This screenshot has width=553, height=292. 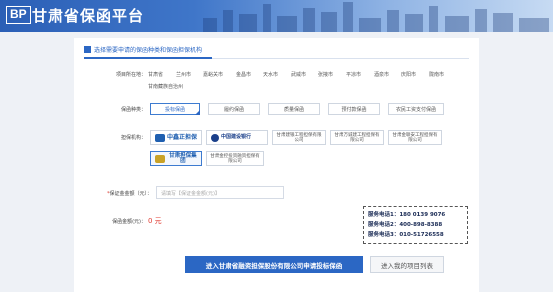 What do you see at coordinates (130, 75) in the screenshot?
I see `region-label: 项目所在地：` at bounding box center [130, 75].